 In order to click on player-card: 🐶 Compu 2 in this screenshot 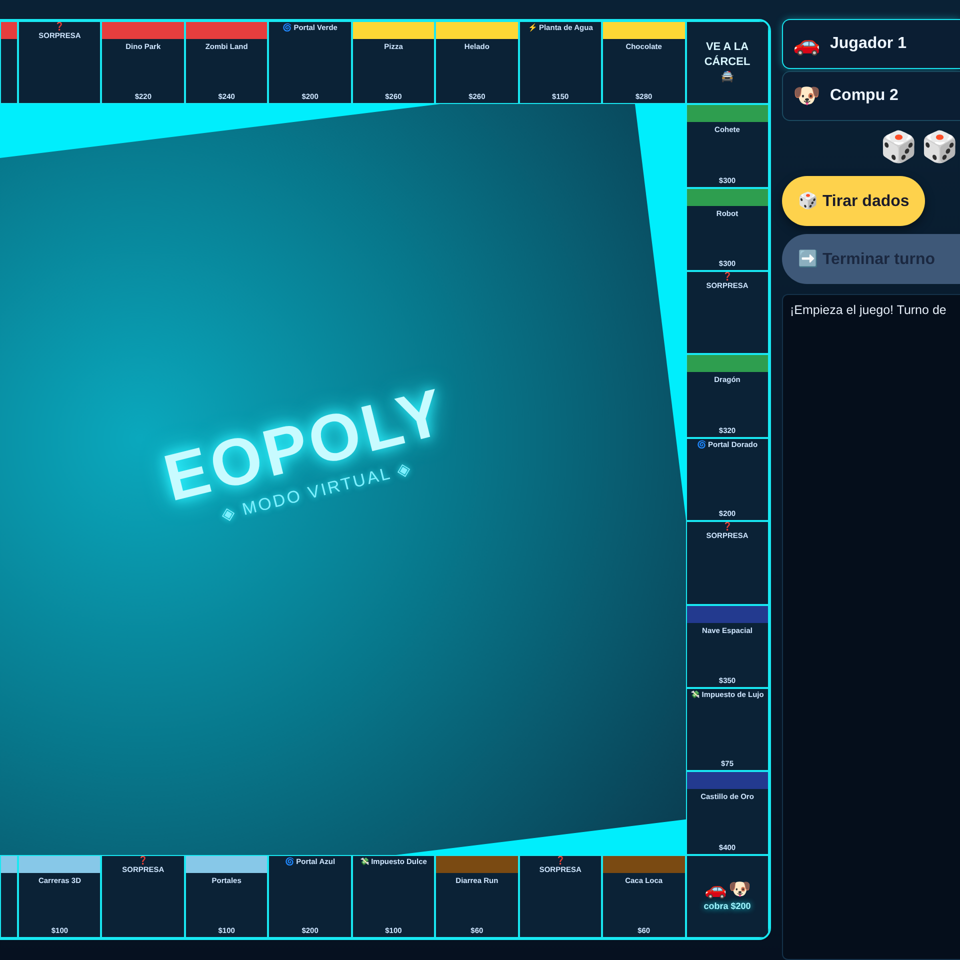, I will do `click(871, 96)`.